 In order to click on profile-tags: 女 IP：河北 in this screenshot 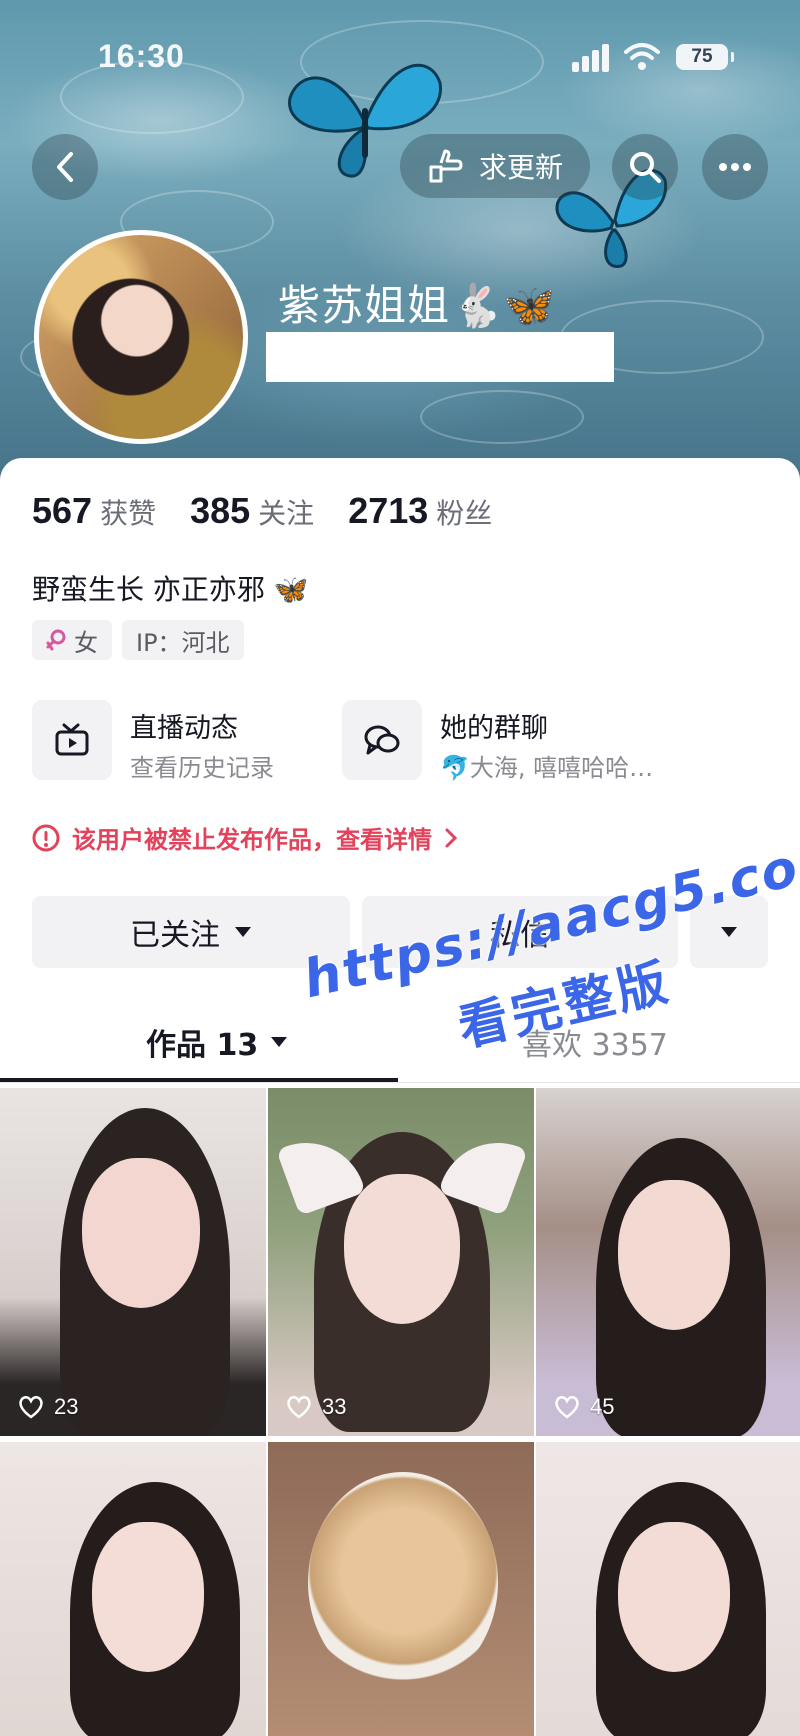, I will do `click(138, 640)`.